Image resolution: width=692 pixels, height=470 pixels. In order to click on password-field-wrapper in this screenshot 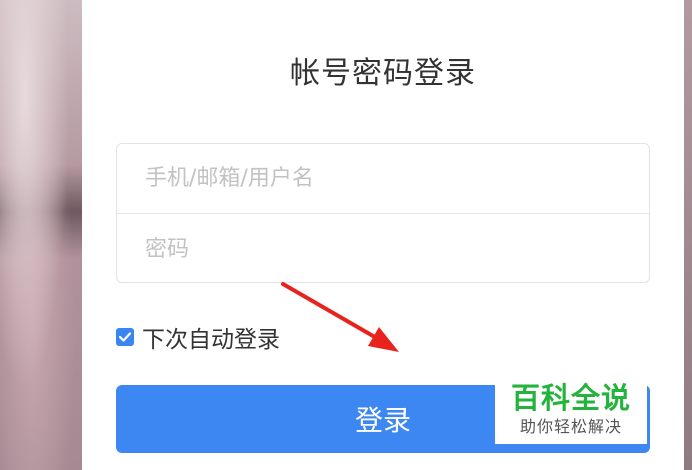, I will do `click(383, 249)`.